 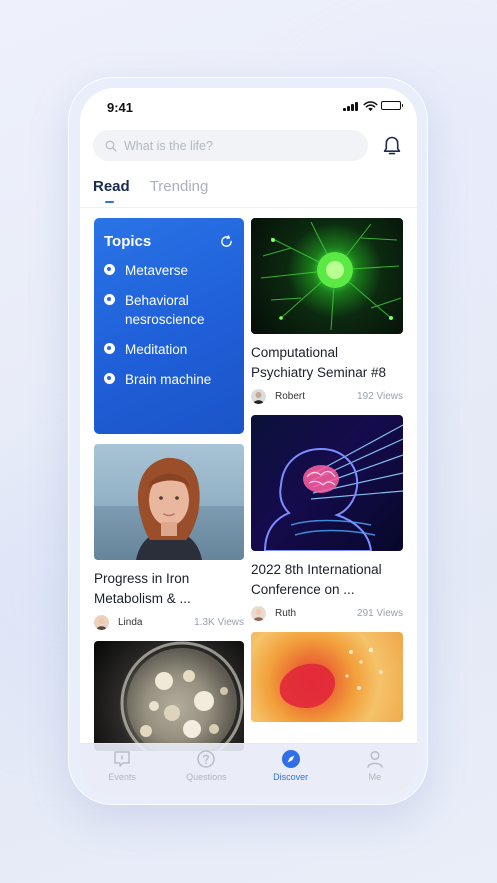 I want to click on nav-discover: Discover, so click(x=291, y=773).